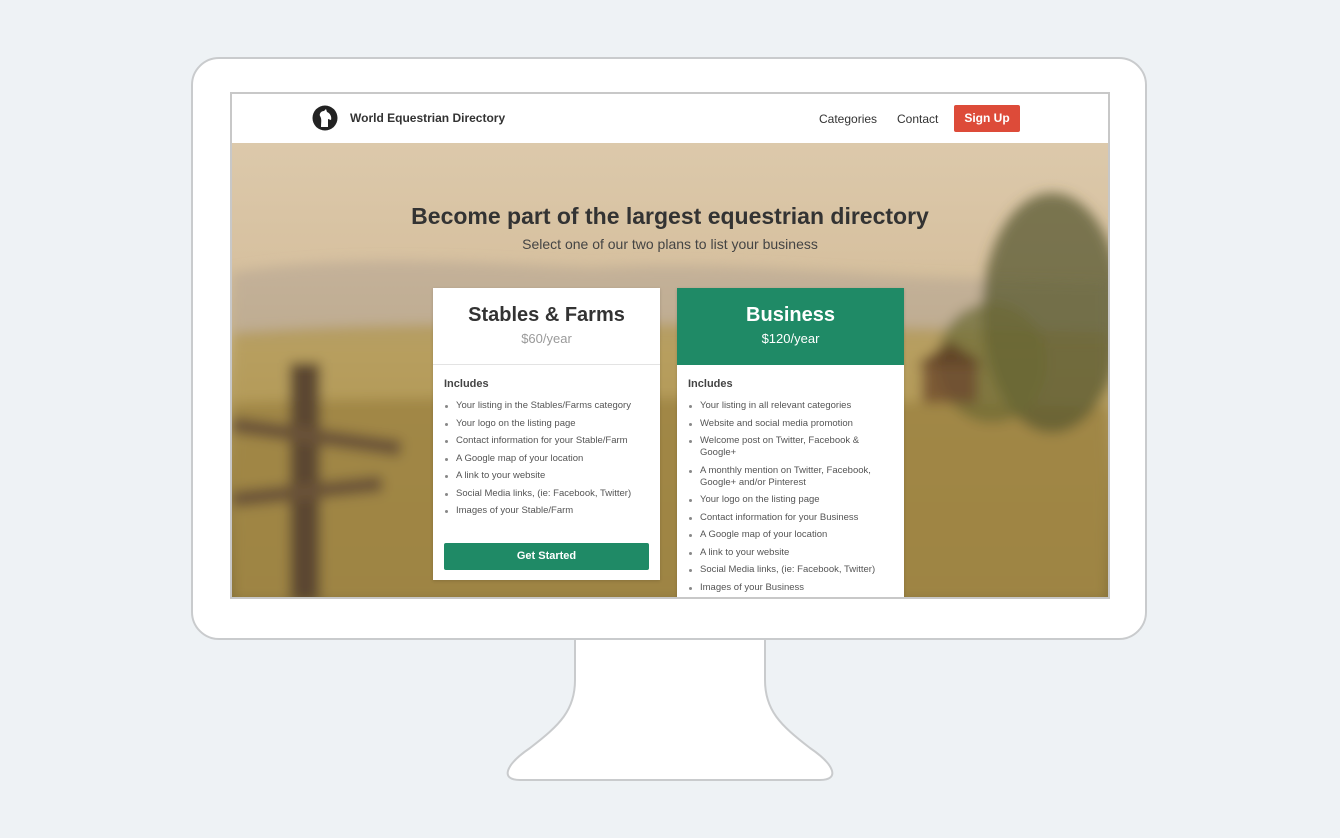  What do you see at coordinates (552, 441) in the screenshot?
I see `feature-item: Contact information for your Stable/Farm` at bounding box center [552, 441].